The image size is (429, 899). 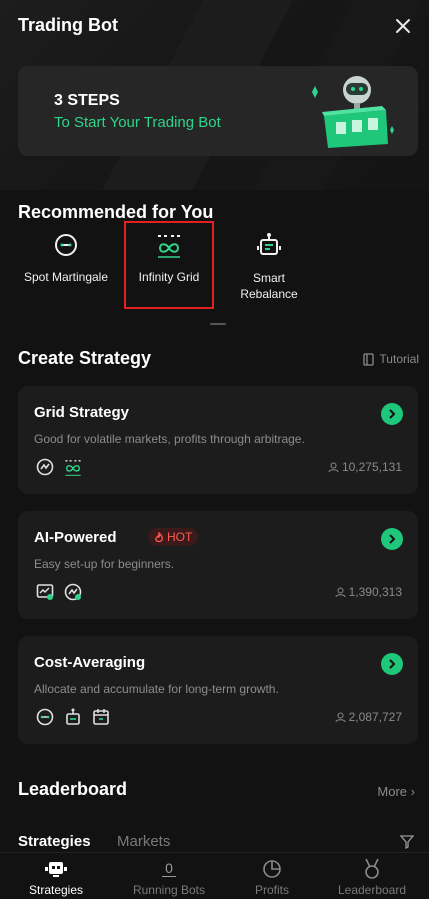 I want to click on running-bots-icon: 0, so click(x=169, y=869).